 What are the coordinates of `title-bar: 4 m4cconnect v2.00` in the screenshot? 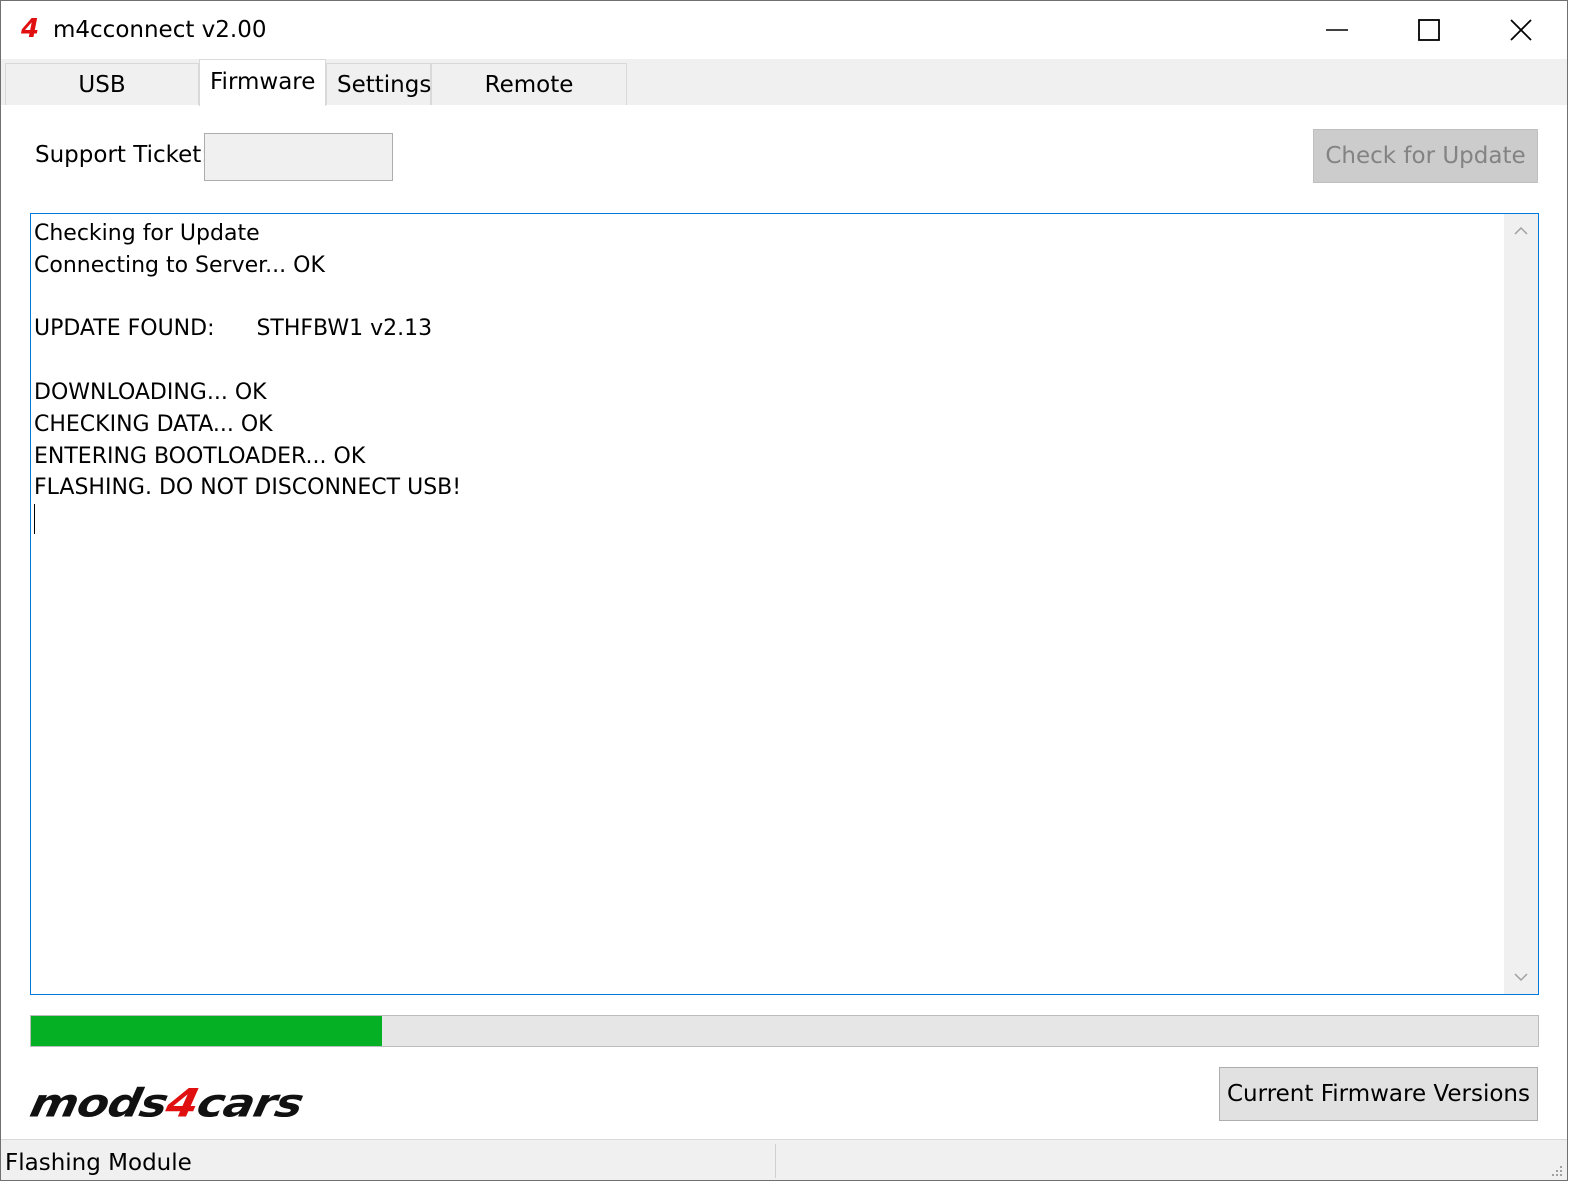 It's located at (784, 30).